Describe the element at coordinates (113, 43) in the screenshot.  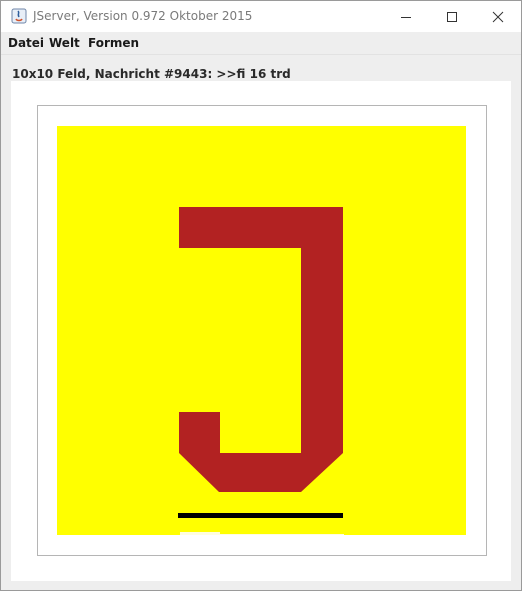
I see `menu-formen: Formen` at that location.